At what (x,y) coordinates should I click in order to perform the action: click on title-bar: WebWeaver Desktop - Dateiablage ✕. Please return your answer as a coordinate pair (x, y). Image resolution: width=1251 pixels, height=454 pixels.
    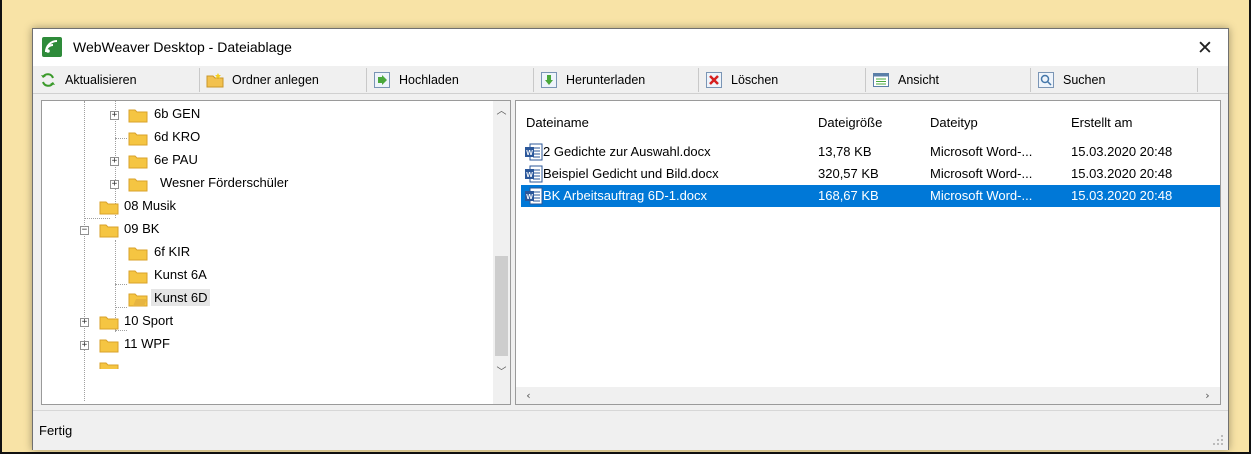
    Looking at the image, I should click on (630, 47).